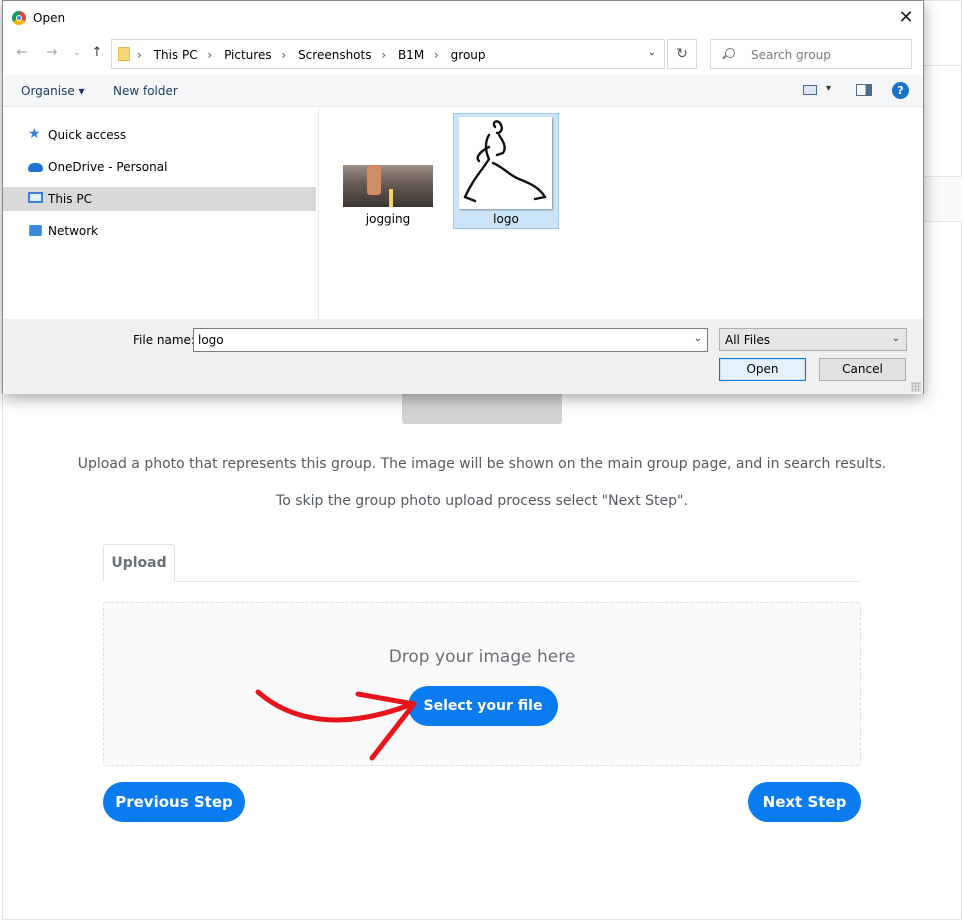 This screenshot has width=964, height=922. I want to click on sidebar-item-this-pc: This PC, so click(159, 199).